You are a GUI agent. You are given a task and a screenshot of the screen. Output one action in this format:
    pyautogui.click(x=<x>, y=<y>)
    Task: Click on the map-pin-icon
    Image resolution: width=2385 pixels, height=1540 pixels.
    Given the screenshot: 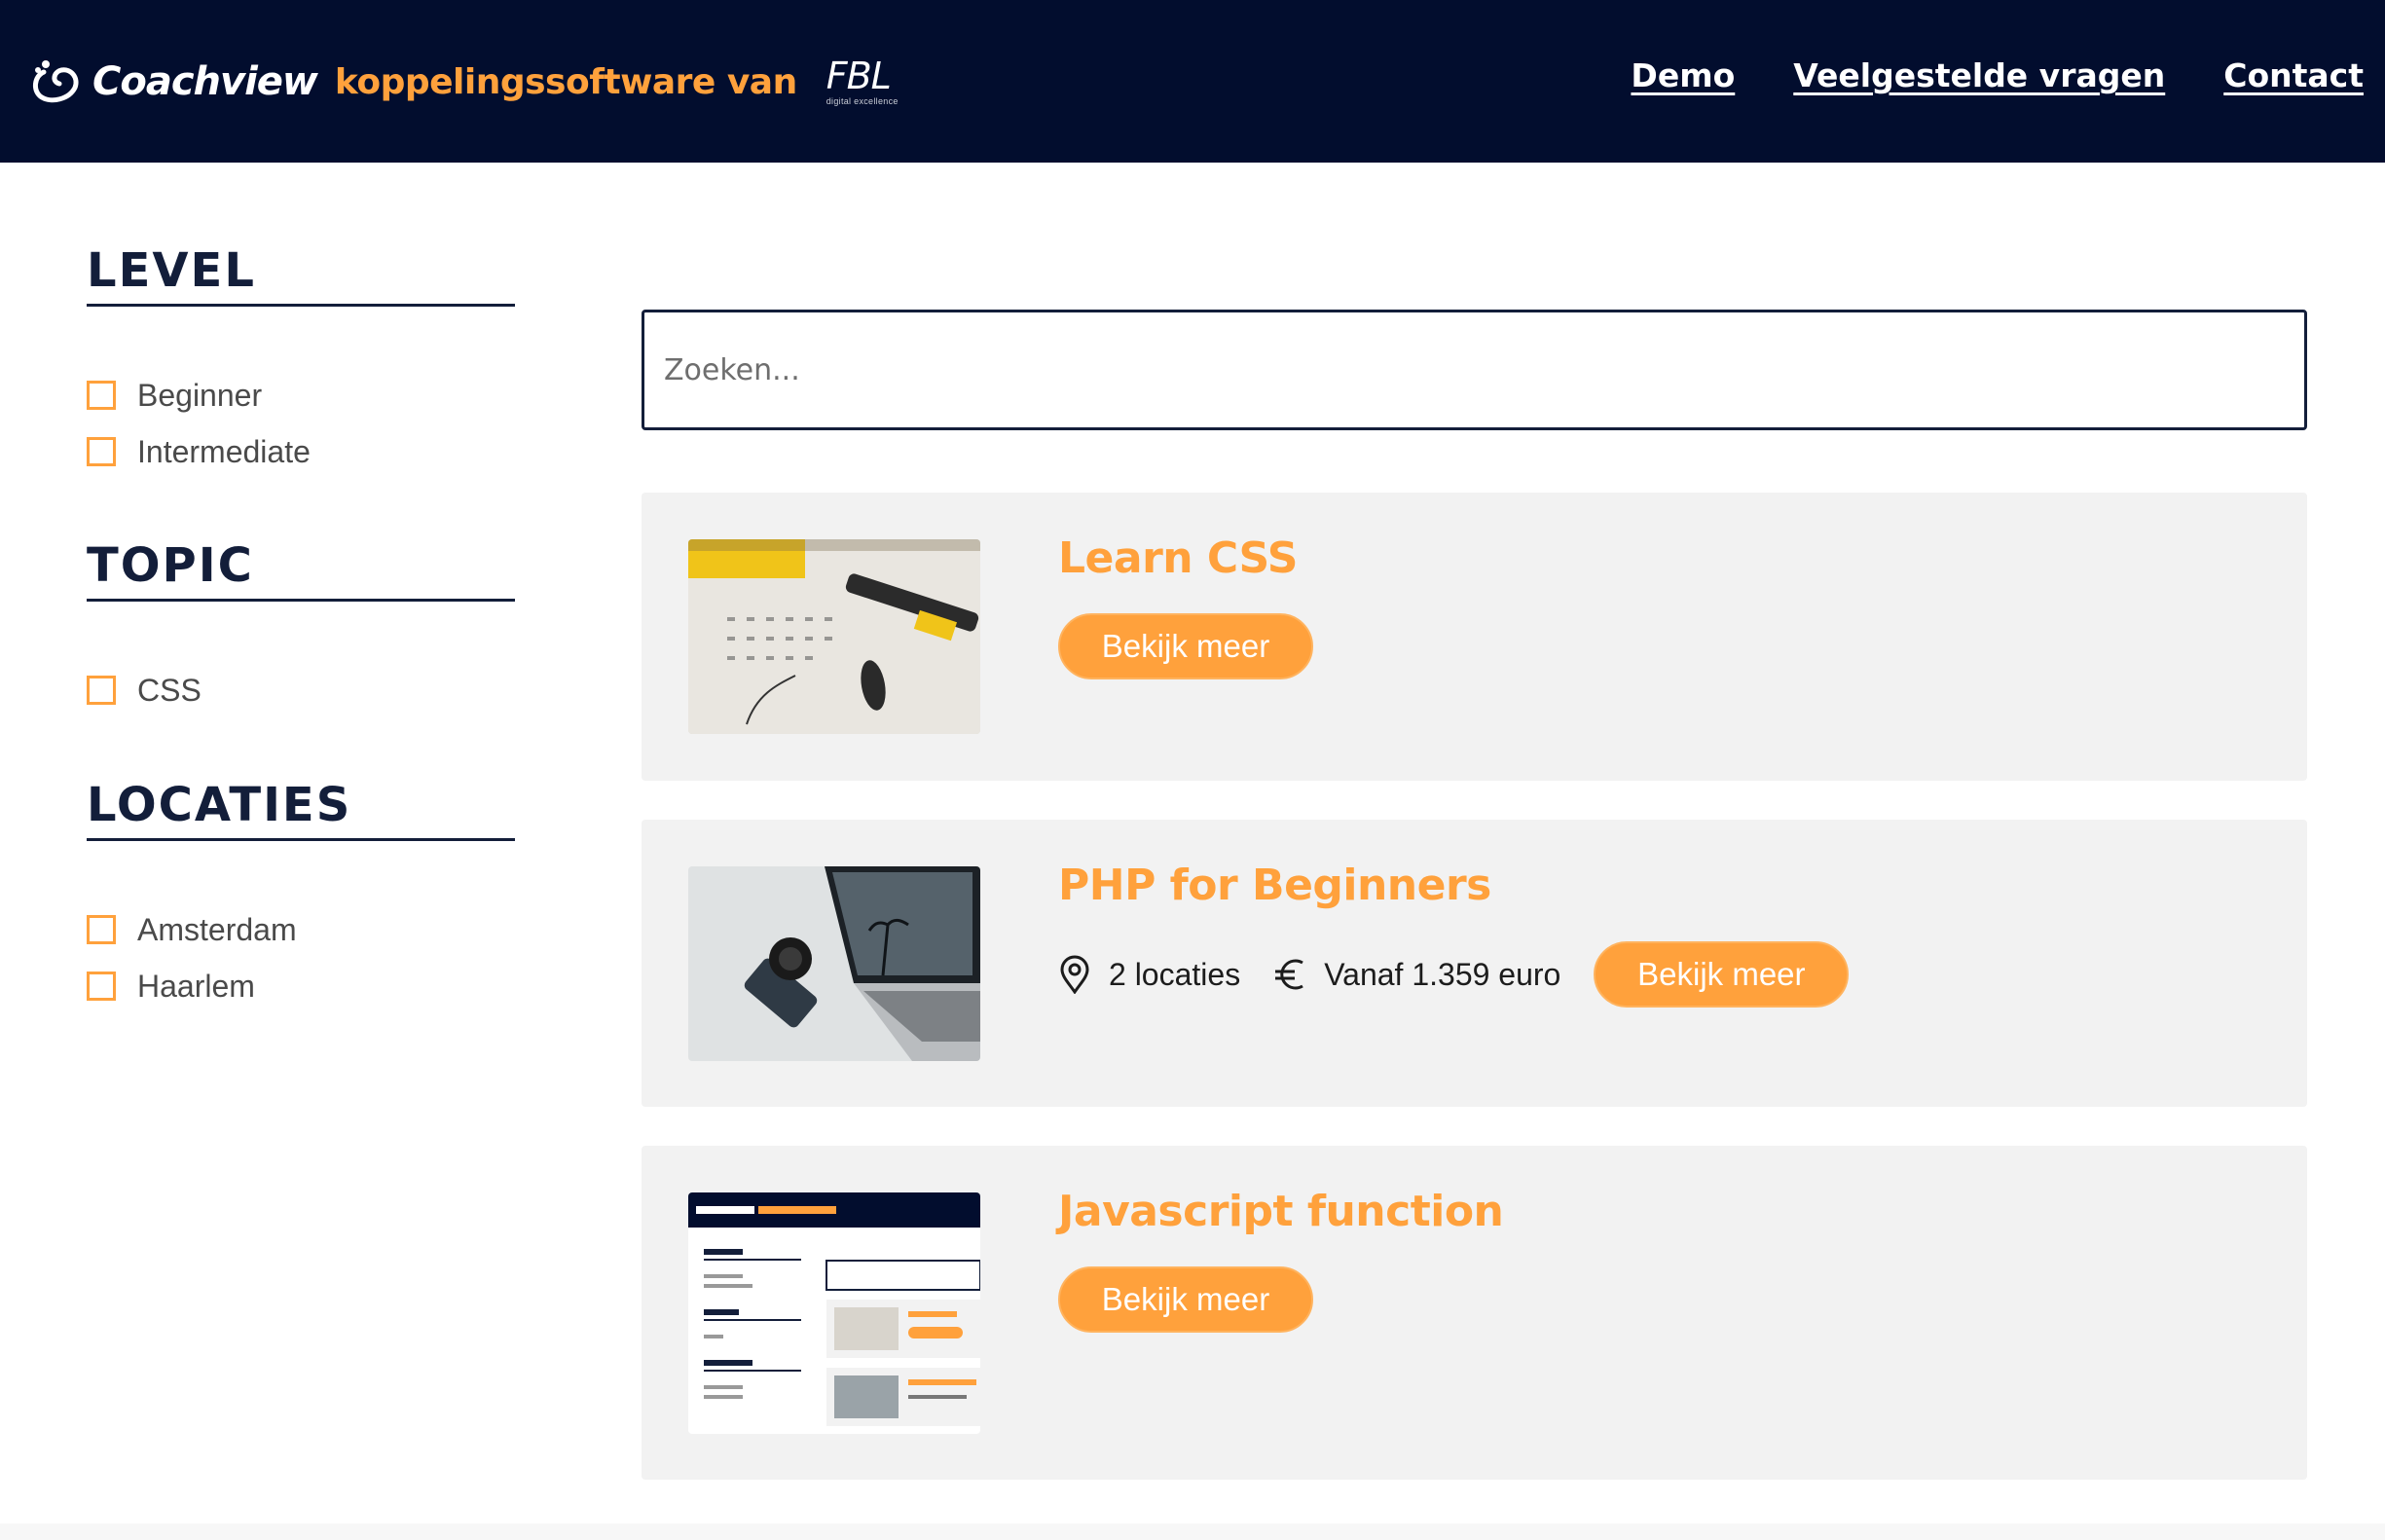 What is the action you would take?
    pyautogui.click(x=1074, y=974)
    